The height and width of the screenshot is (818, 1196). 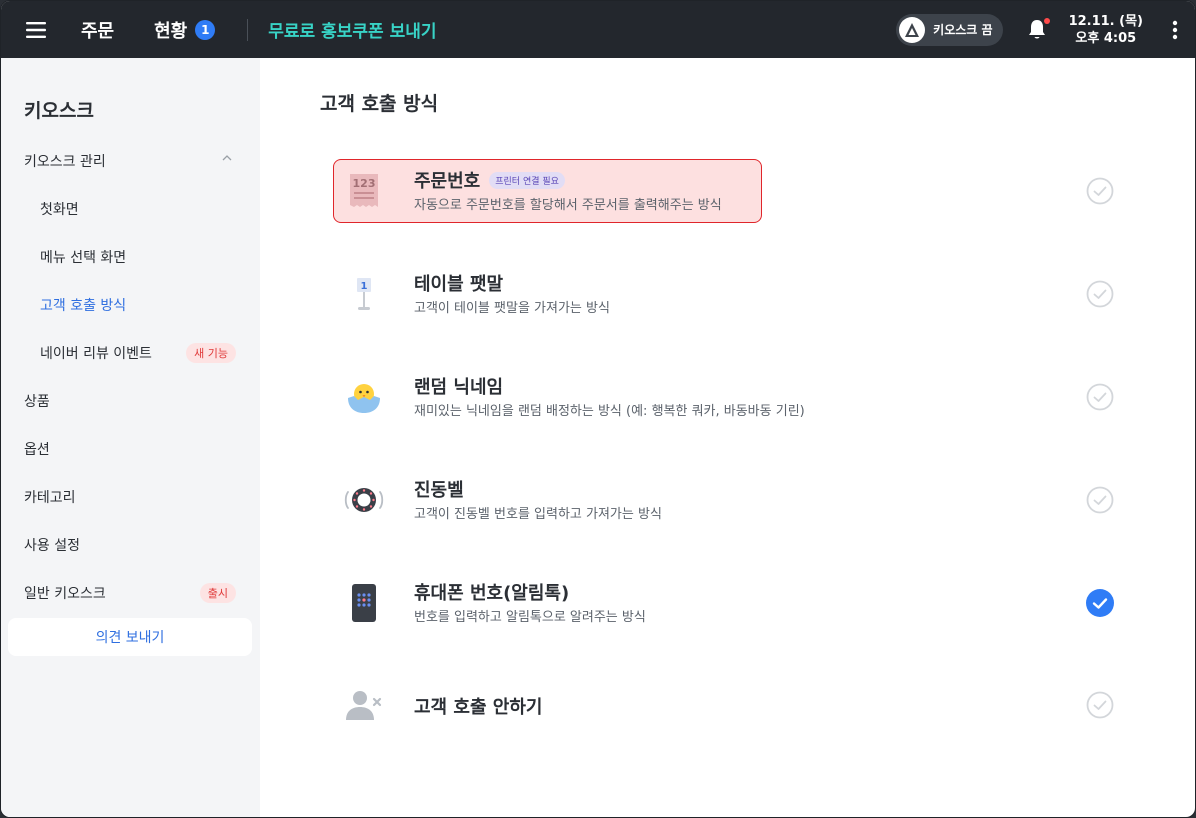 What do you see at coordinates (364, 603) in the screenshot?
I see `phone-icon` at bounding box center [364, 603].